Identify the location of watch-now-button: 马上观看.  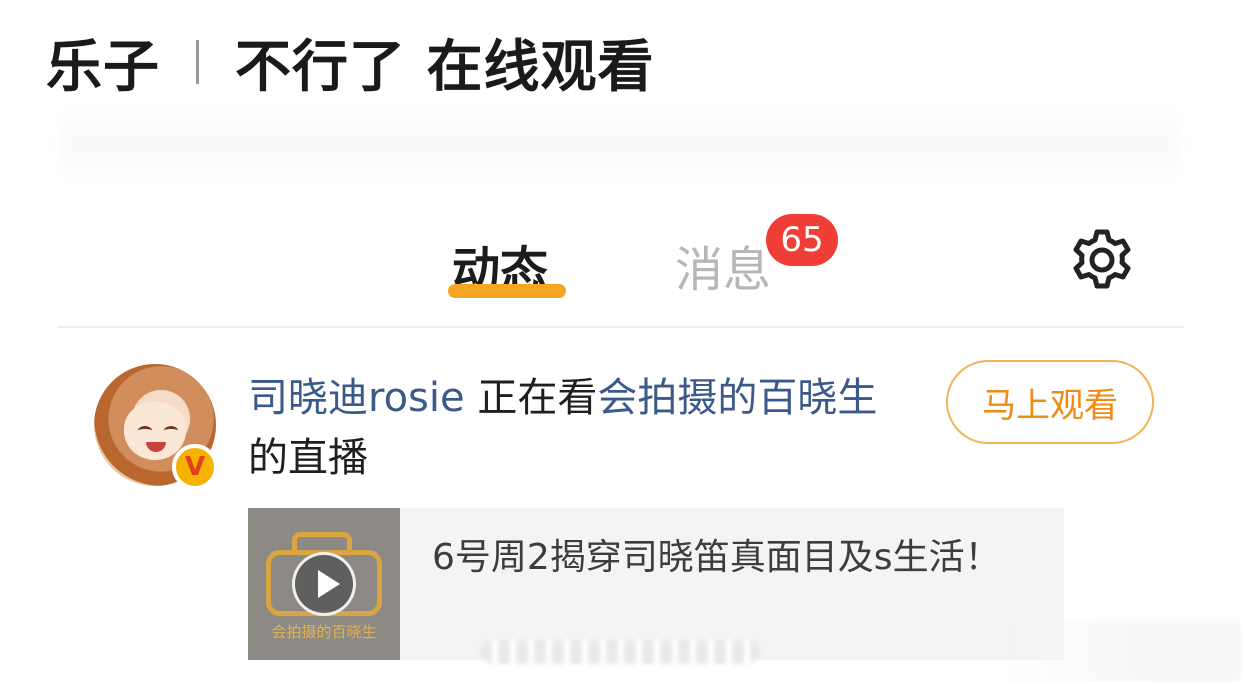
(1050, 402).